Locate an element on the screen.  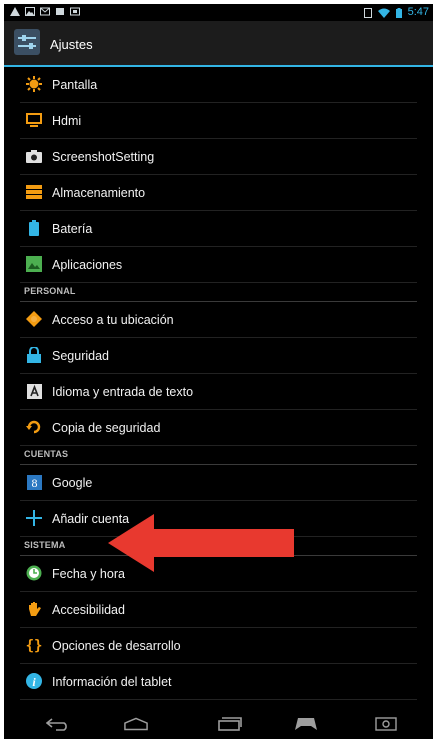
settings-item-google: 8 Google is located at coordinates (218, 483).